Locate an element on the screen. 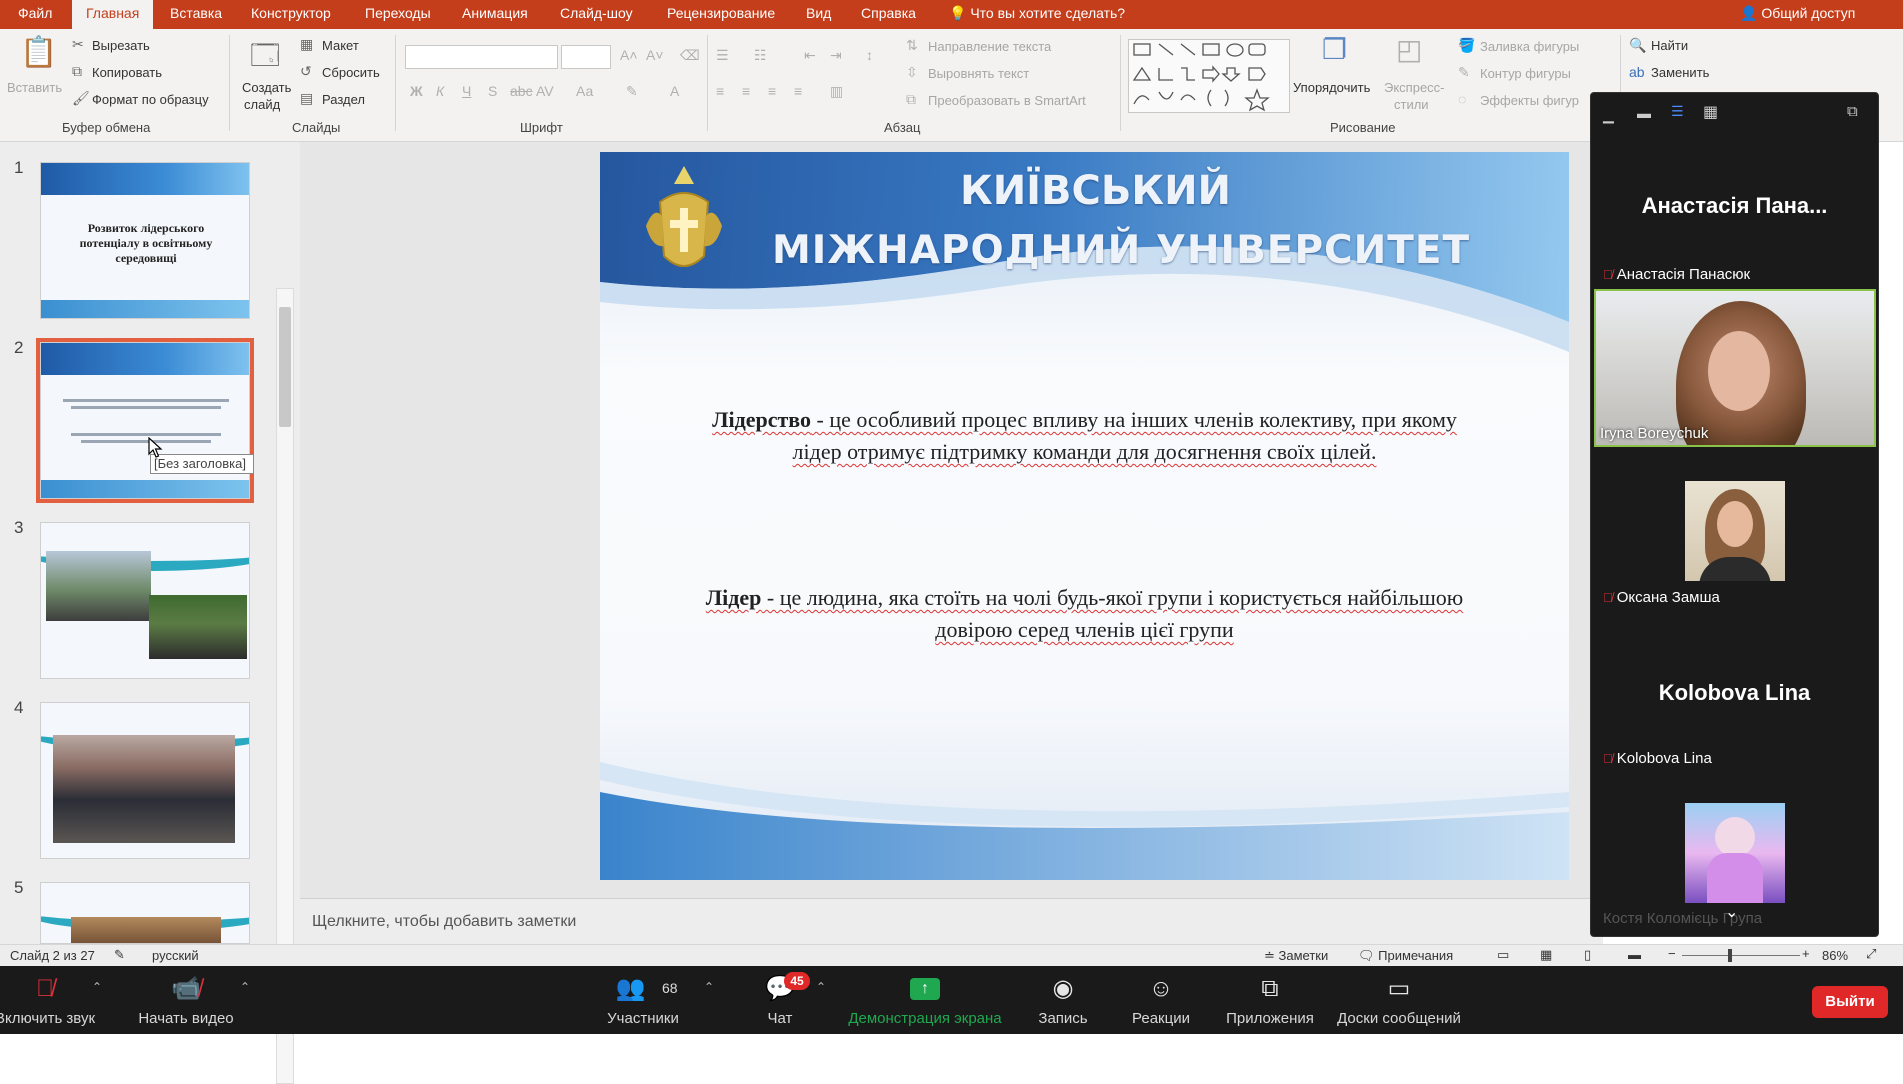  tab-slideshow: Слайд-шоу is located at coordinates (596, 14).